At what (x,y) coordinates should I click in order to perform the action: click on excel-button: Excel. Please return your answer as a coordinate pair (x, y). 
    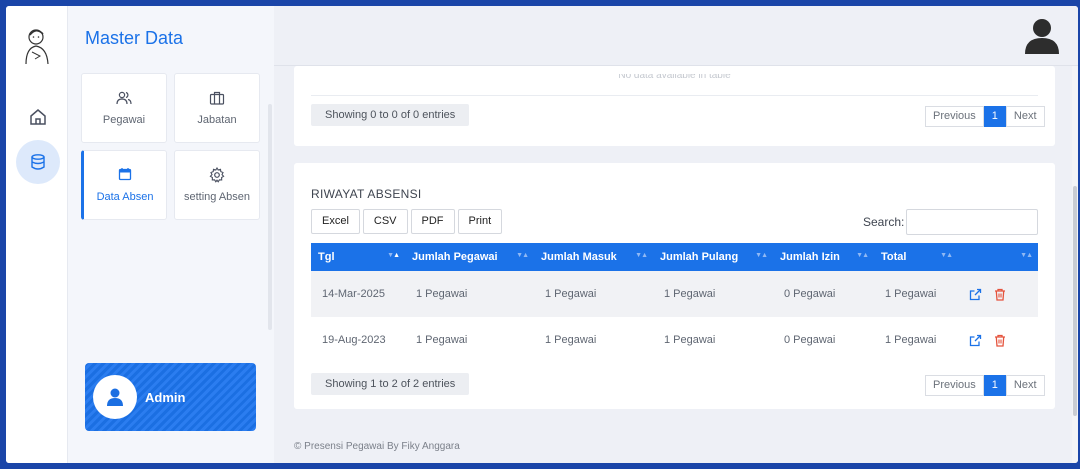
    Looking at the image, I should click on (335, 221).